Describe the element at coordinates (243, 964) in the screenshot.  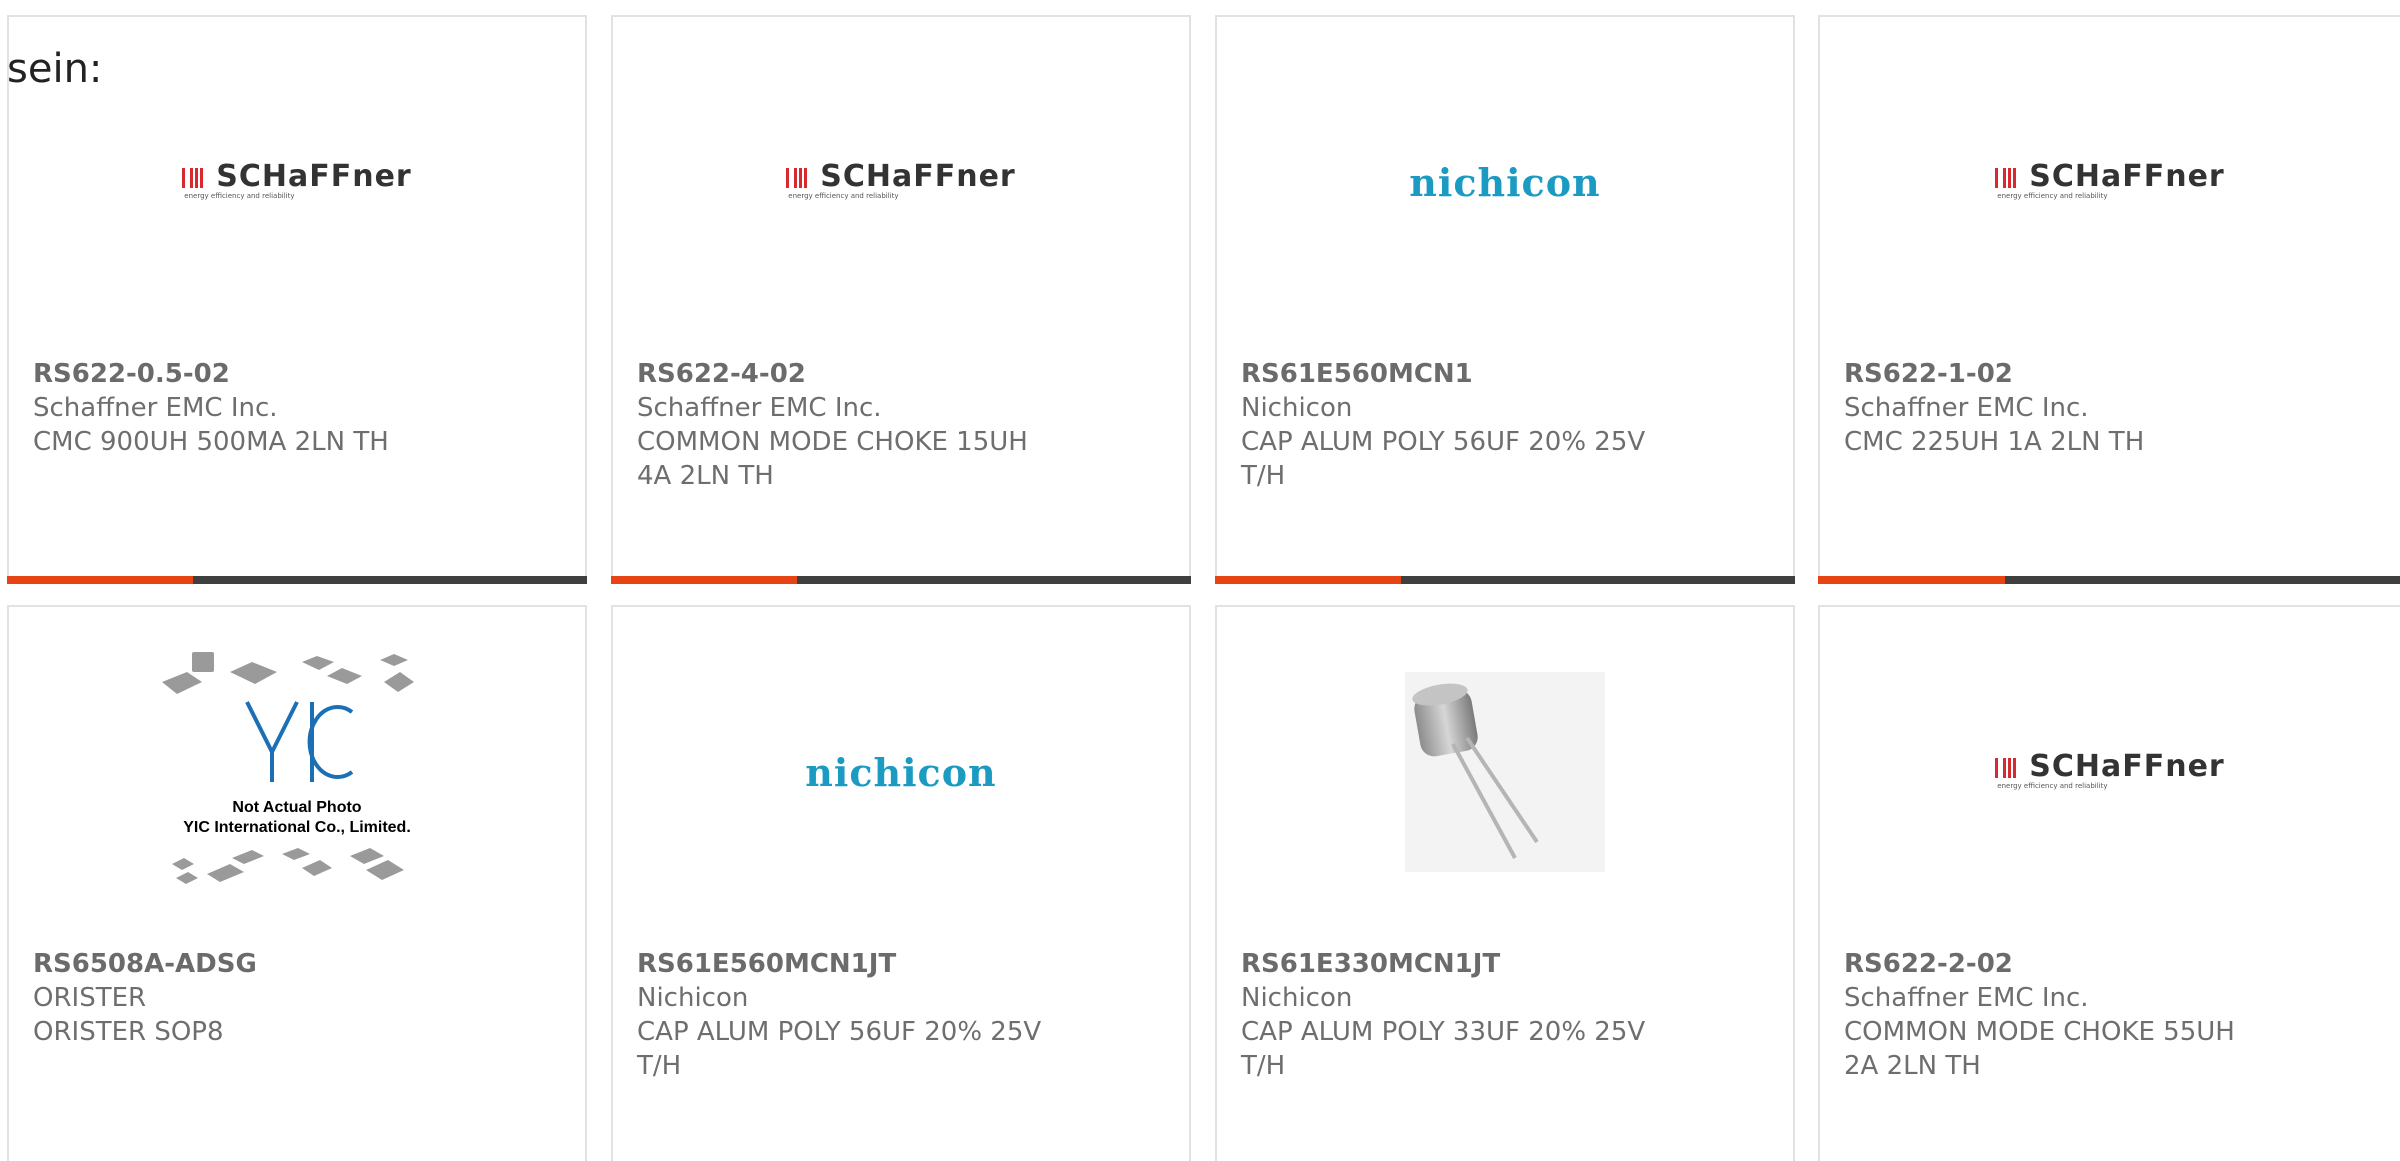
I see `part-number: RS6508A-ADSG` at that location.